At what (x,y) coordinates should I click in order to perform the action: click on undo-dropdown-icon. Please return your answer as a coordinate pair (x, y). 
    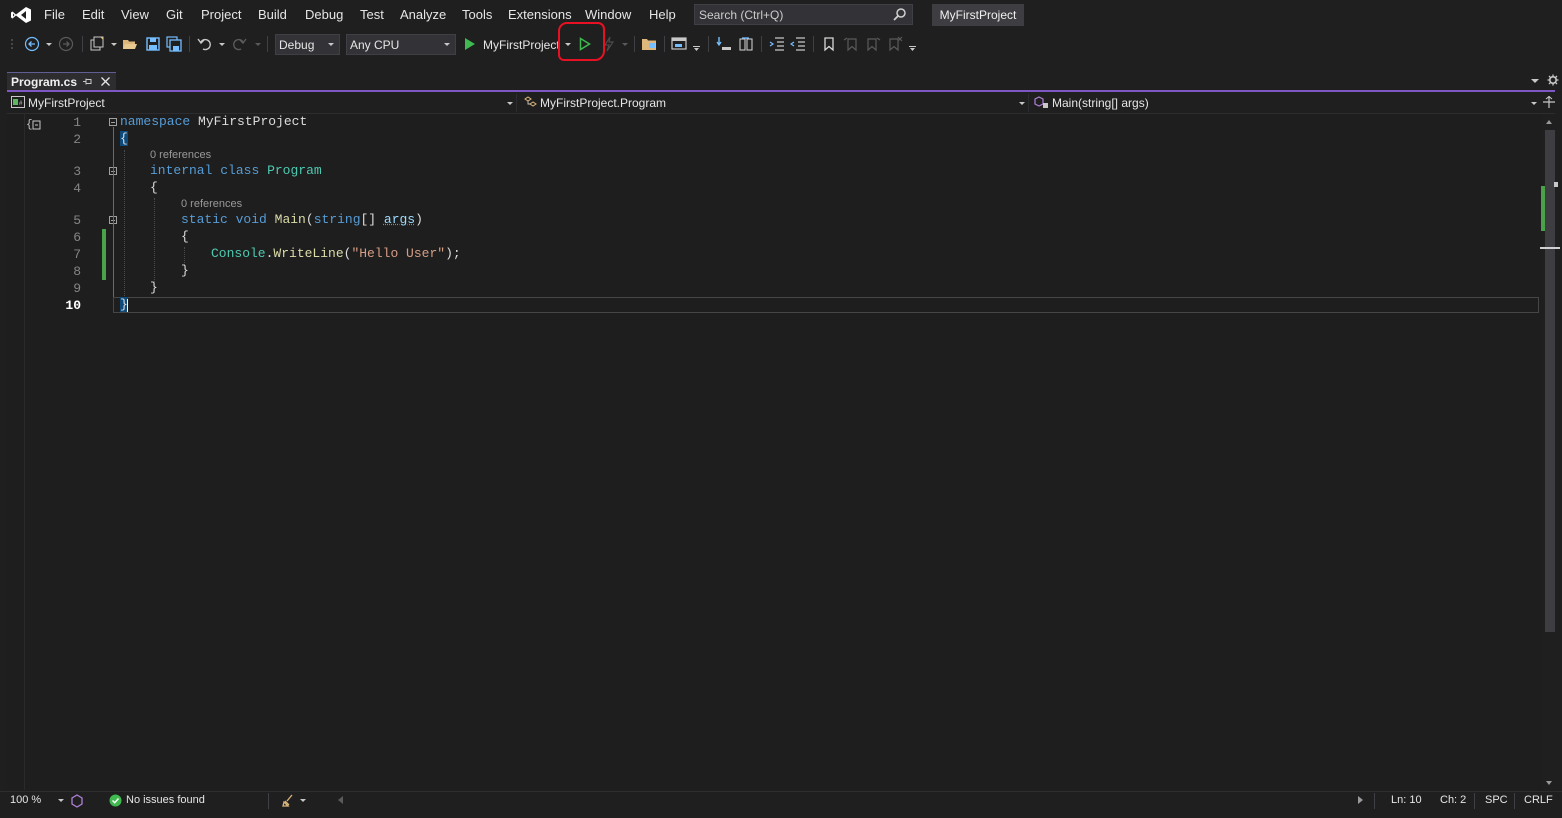
    Looking at the image, I should click on (222, 44).